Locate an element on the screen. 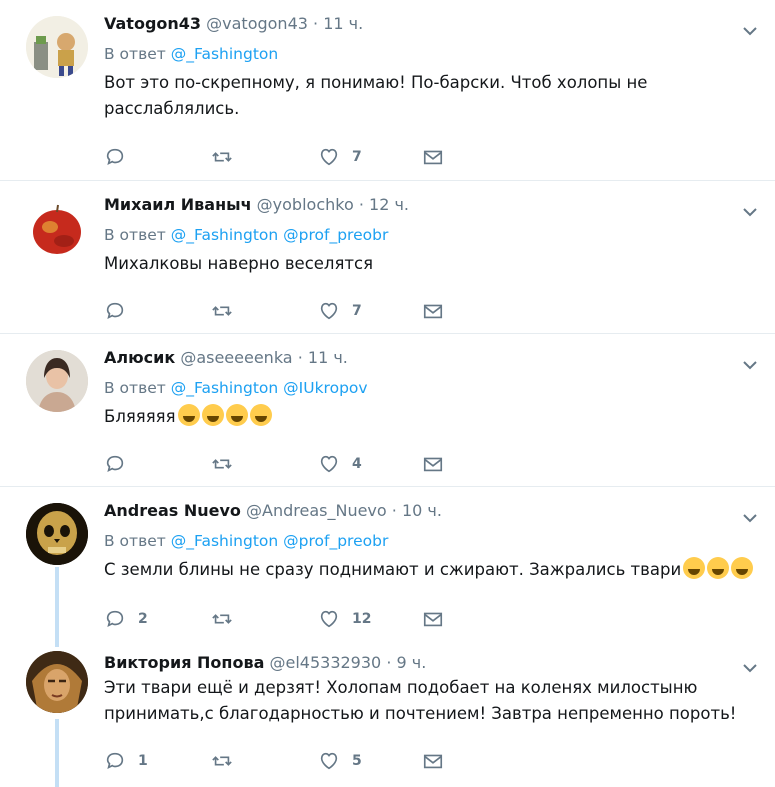 The image size is (775, 787). author-name: Михаил Иваныч is located at coordinates (178, 204).